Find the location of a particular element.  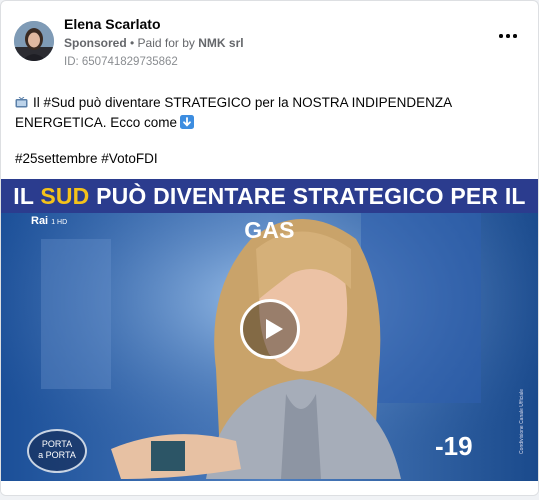

avatar is located at coordinates (34, 41).